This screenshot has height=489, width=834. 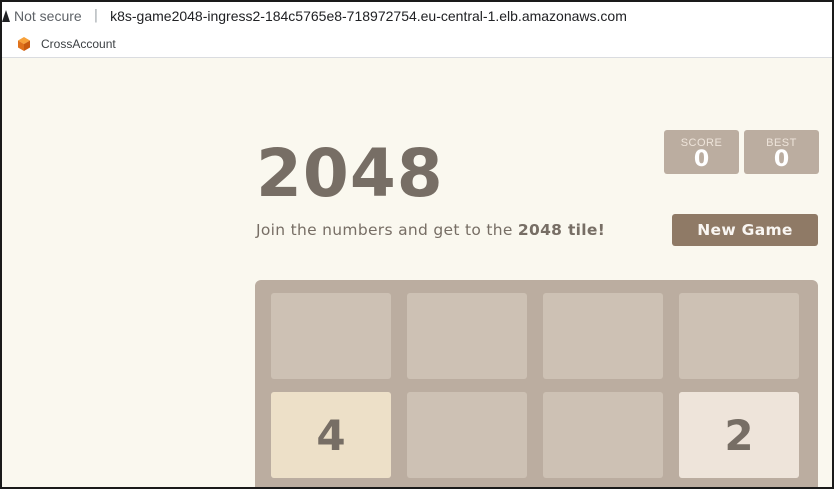 What do you see at coordinates (331, 435) in the screenshot?
I see `tile-4: 4` at bounding box center [331, 435].